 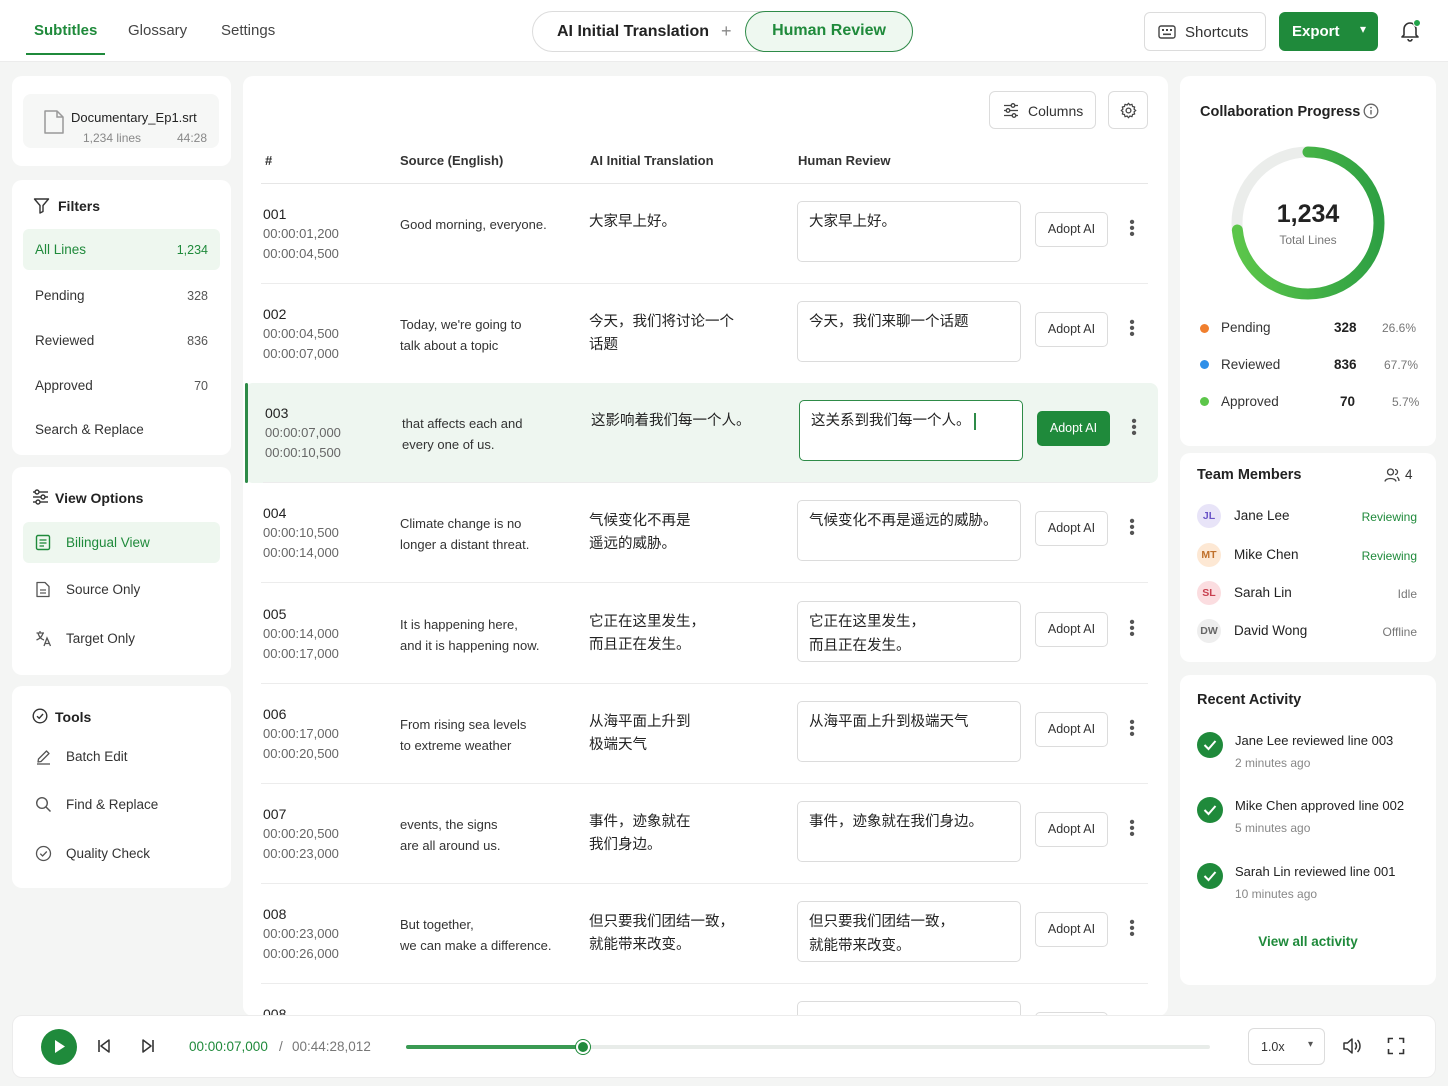 What do you see at coordinates (704, 582) in the screenshot?
I see `row-divider` at bounding box center [704, 582].